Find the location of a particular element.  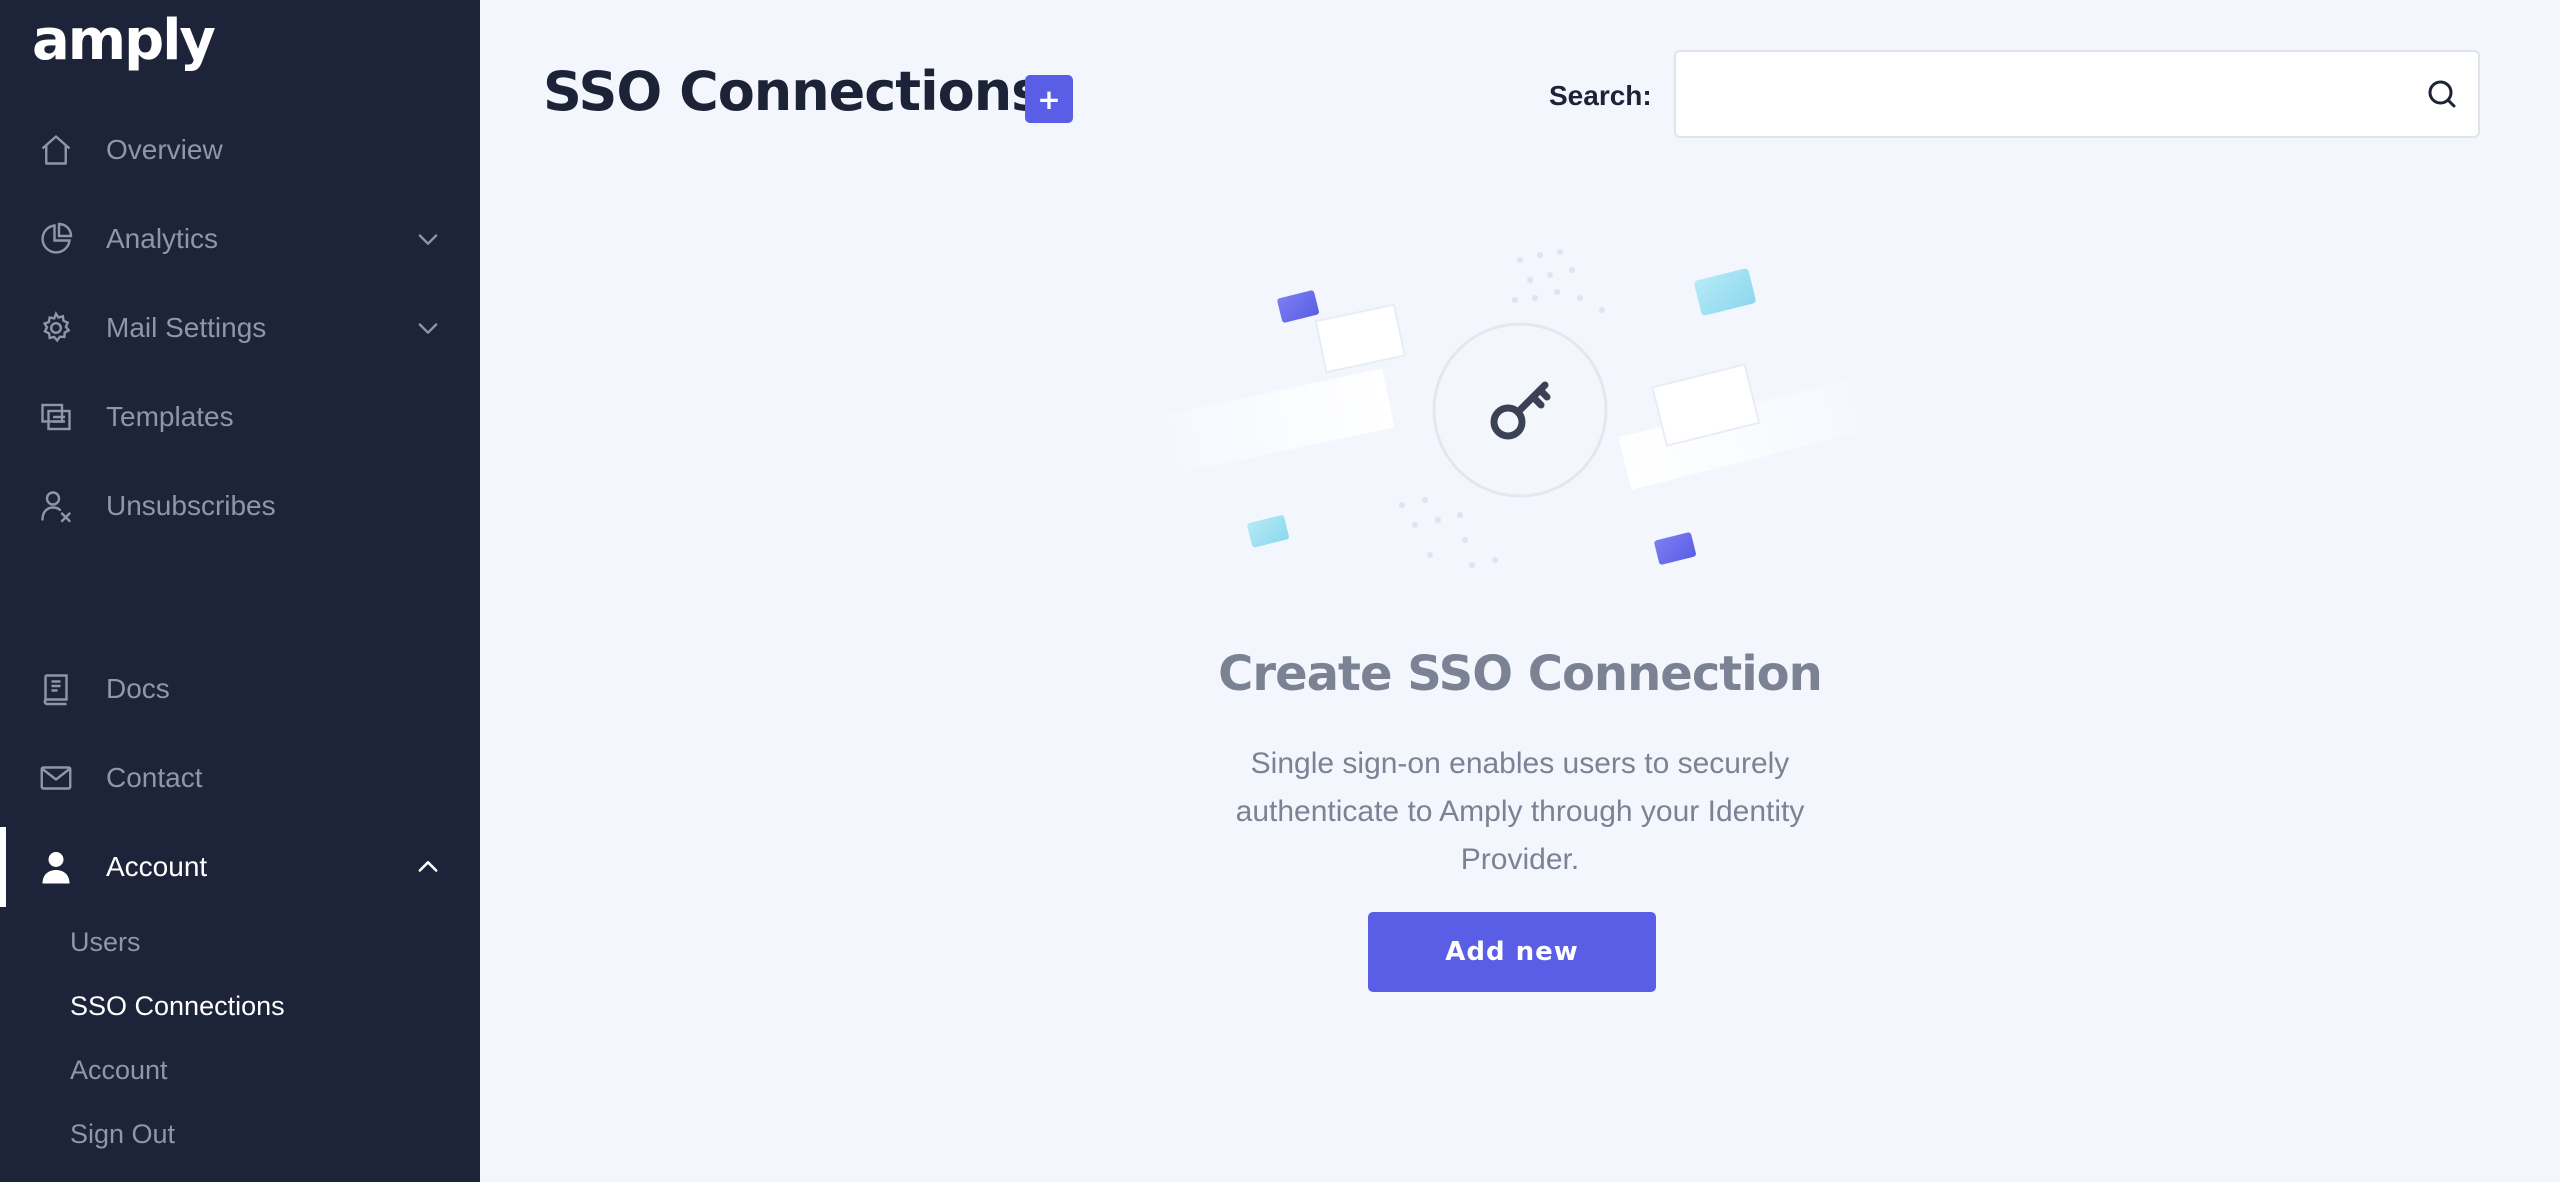

page-title: SSO Connections is located at coordinates (793, 91).